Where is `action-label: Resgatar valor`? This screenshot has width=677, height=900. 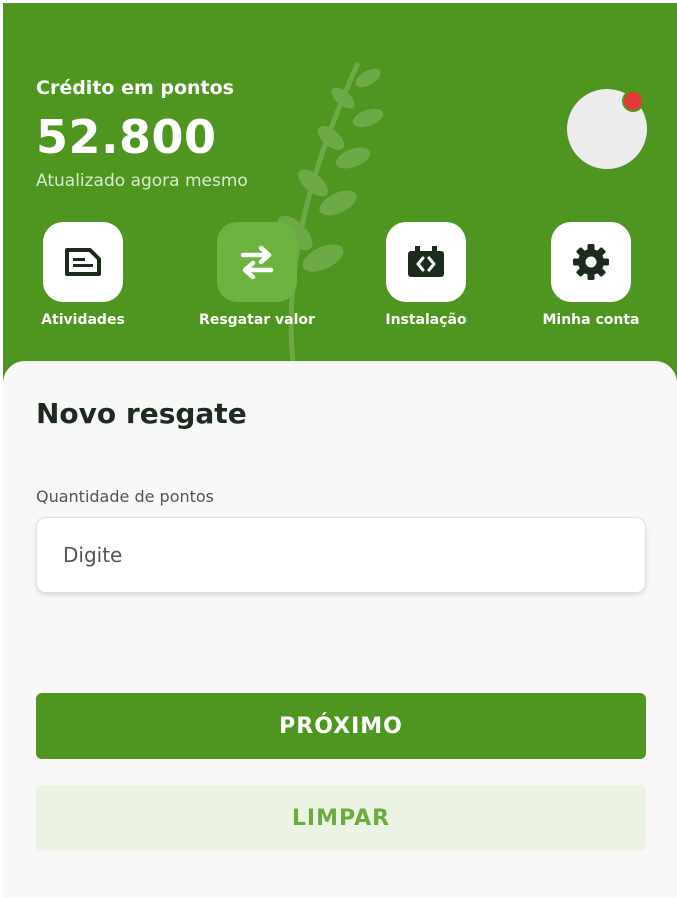
action-label: Resgatar valor is located at coordinates (257, 320).